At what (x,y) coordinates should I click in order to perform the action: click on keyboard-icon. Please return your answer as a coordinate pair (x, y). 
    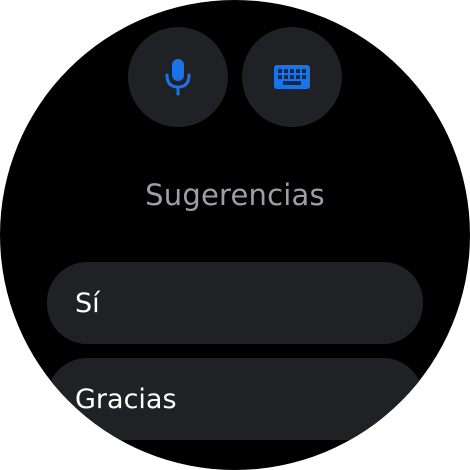
    Looking at the image, I should click on (292, 77).